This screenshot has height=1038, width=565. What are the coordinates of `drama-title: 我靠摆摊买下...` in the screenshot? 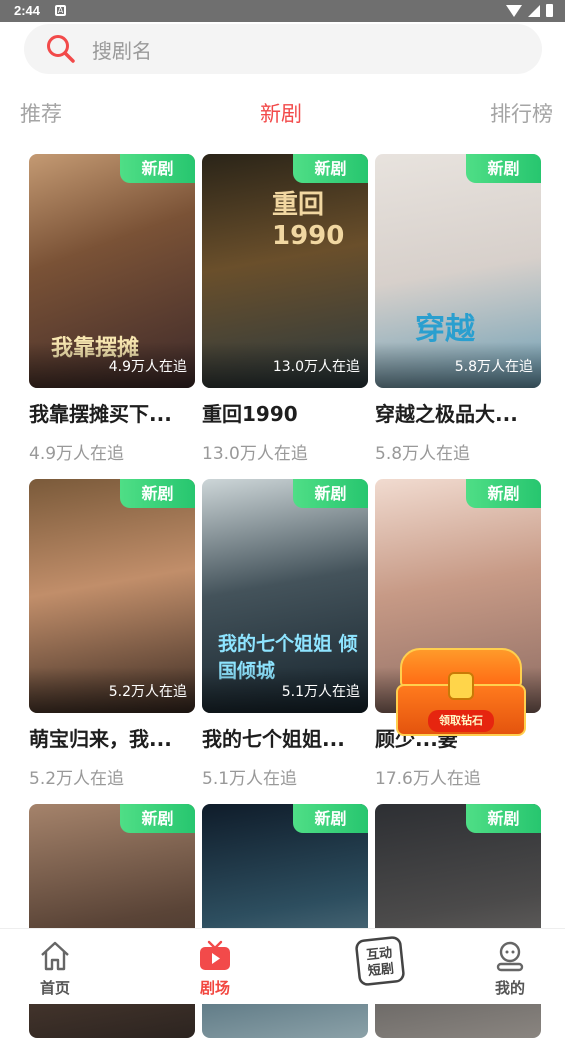 It's located at (112, 412).